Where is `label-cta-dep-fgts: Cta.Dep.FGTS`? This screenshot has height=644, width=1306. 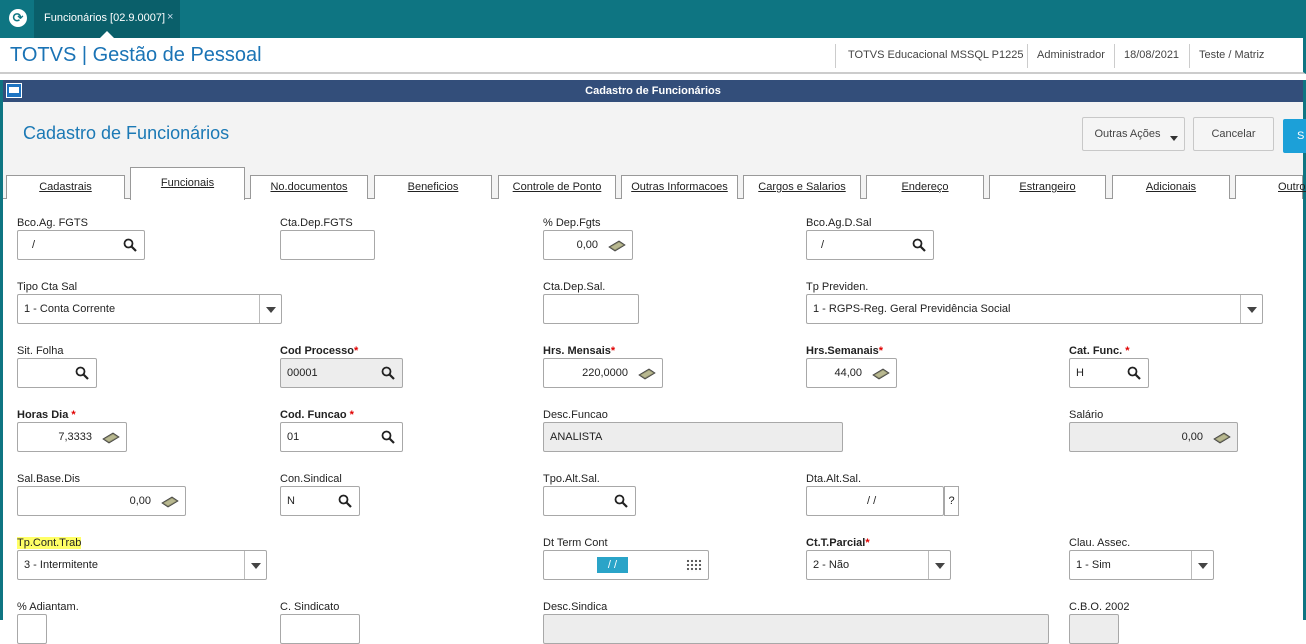
label-cta-dep-fgts: Cta.Dep.FGTS is located at coordinates (316, 223).